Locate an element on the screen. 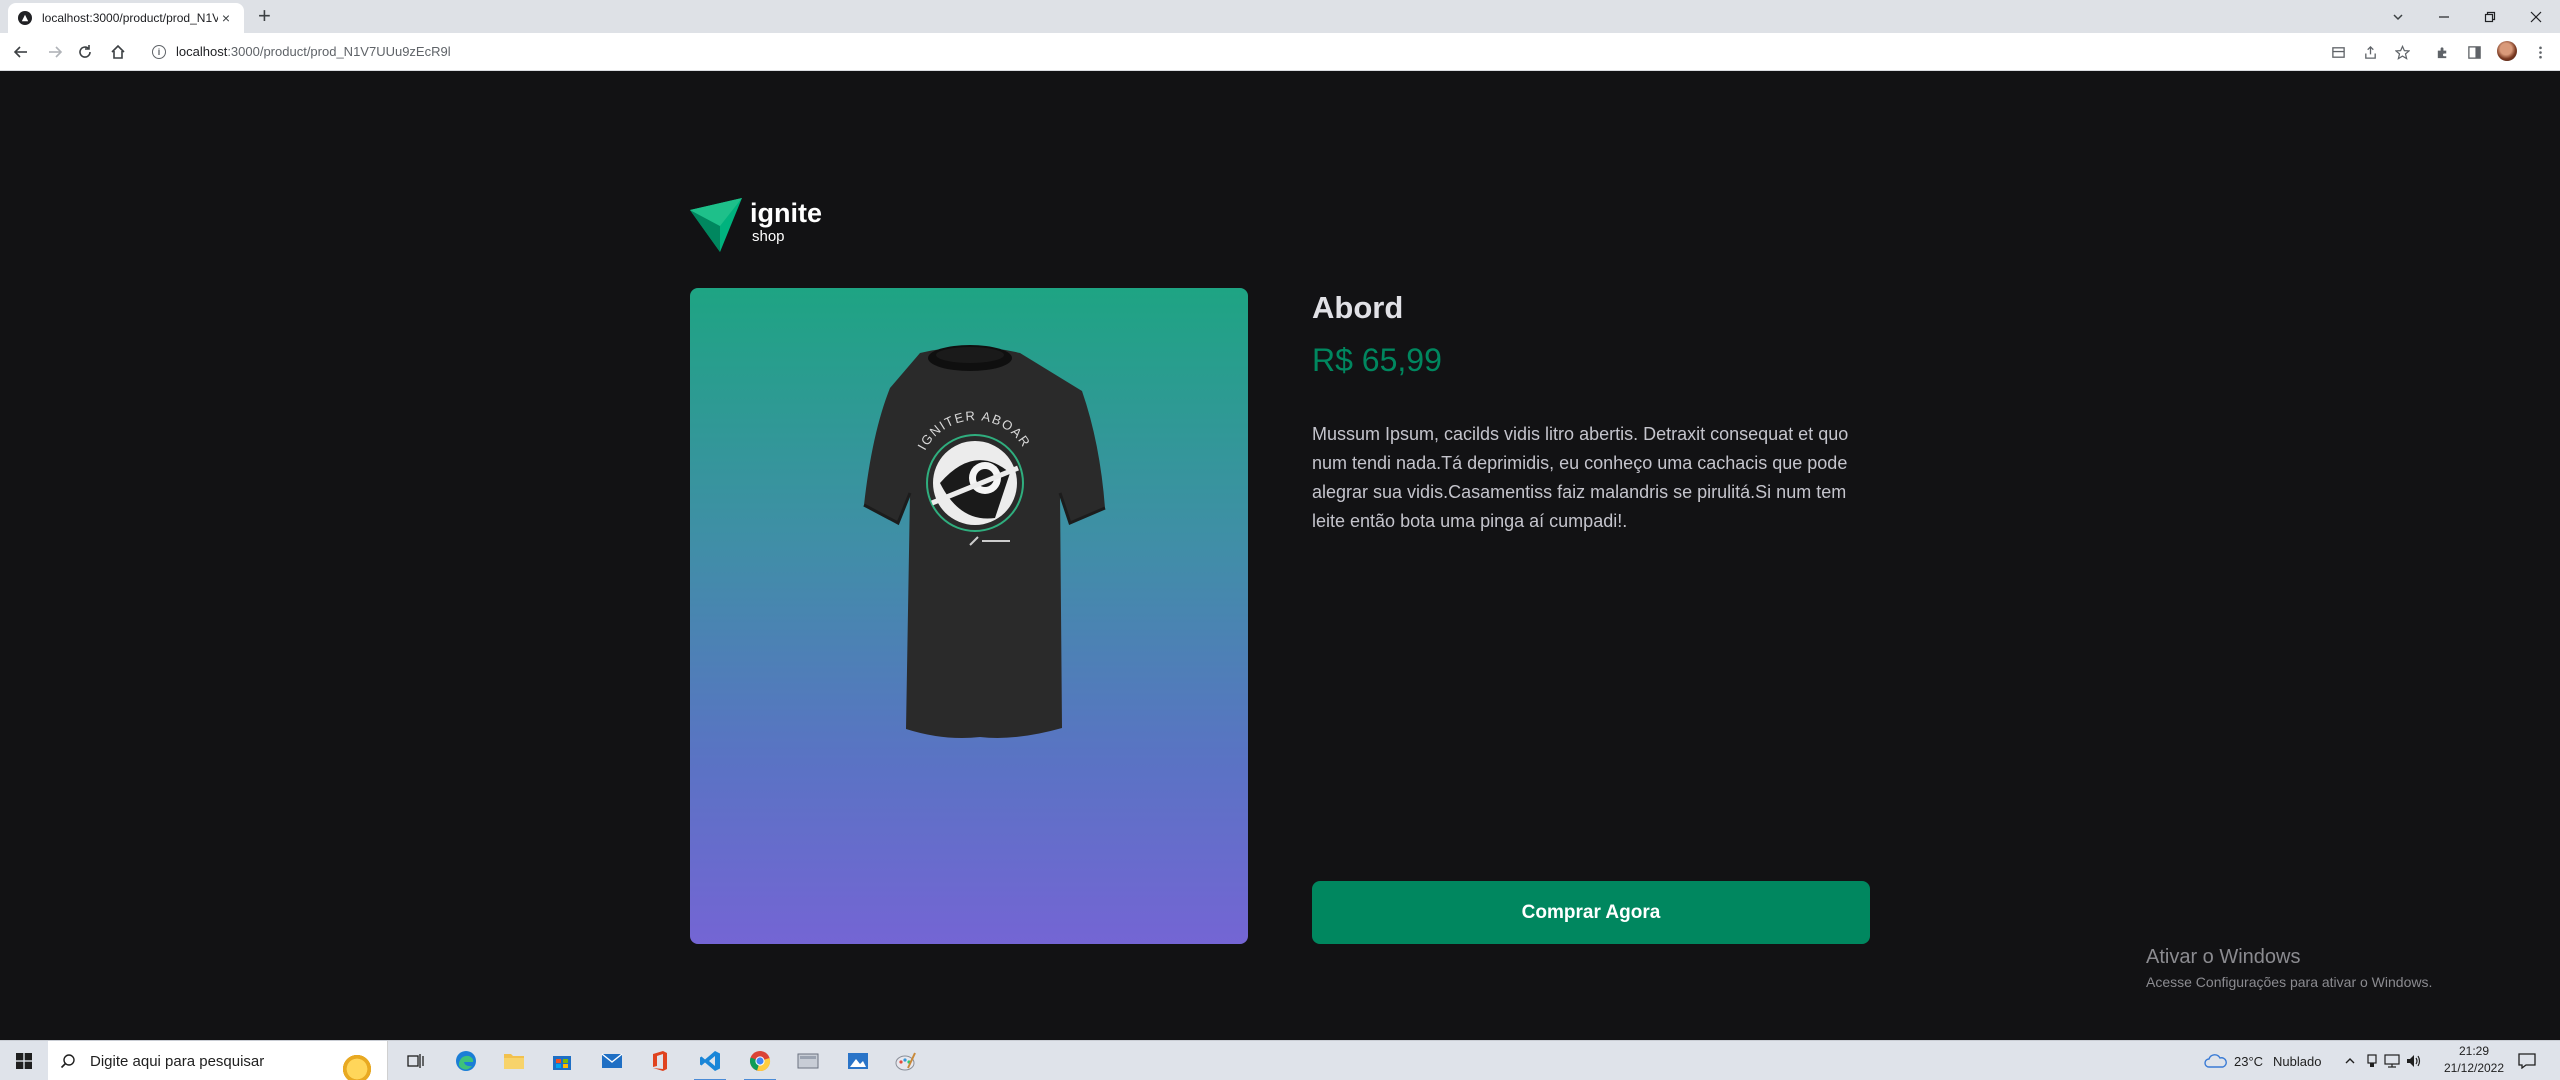 The height and width of the screenshot is (1080, 2560). ignite-shop-logo: ignite shop is located at coordinates (756, 225).